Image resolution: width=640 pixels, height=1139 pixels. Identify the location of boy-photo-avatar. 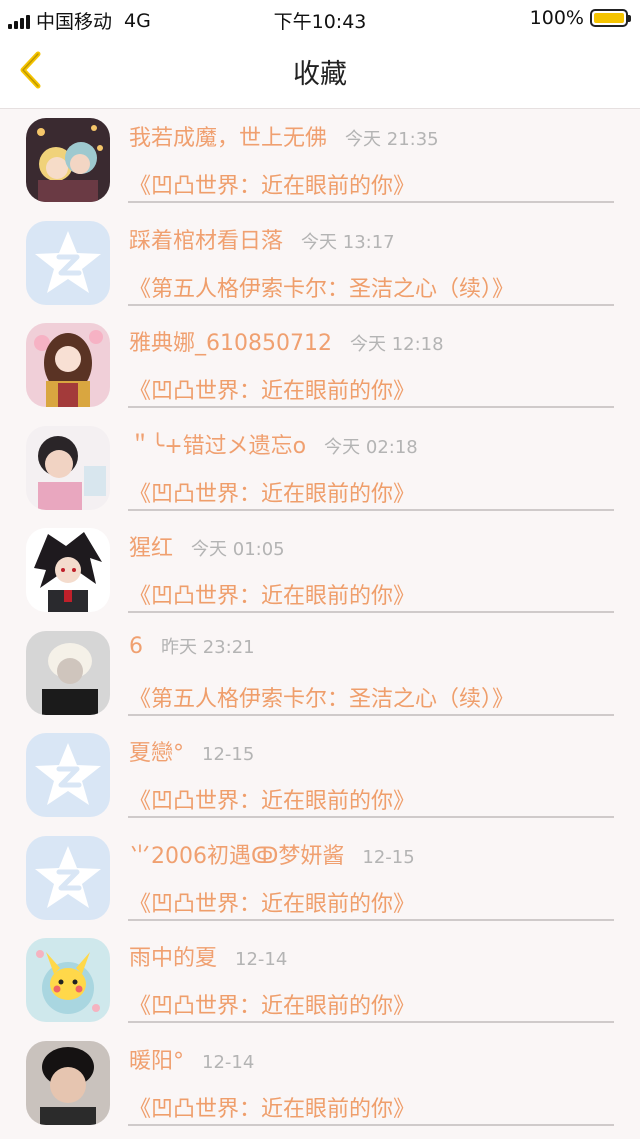
(68, 1082).